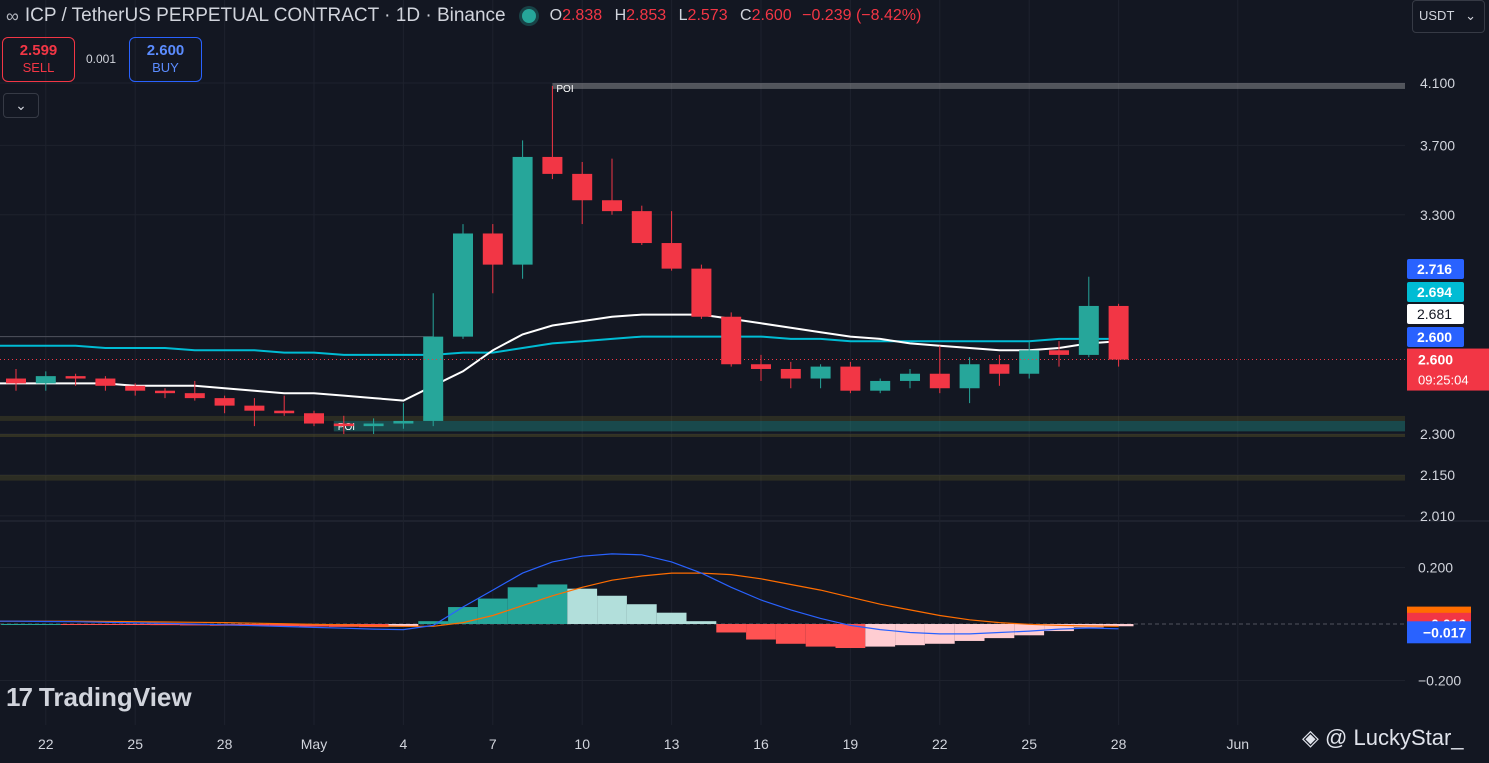  Describe the element at coordinates (761, 744) in the screenshot. I see `time-tick-label: 16` at that location.